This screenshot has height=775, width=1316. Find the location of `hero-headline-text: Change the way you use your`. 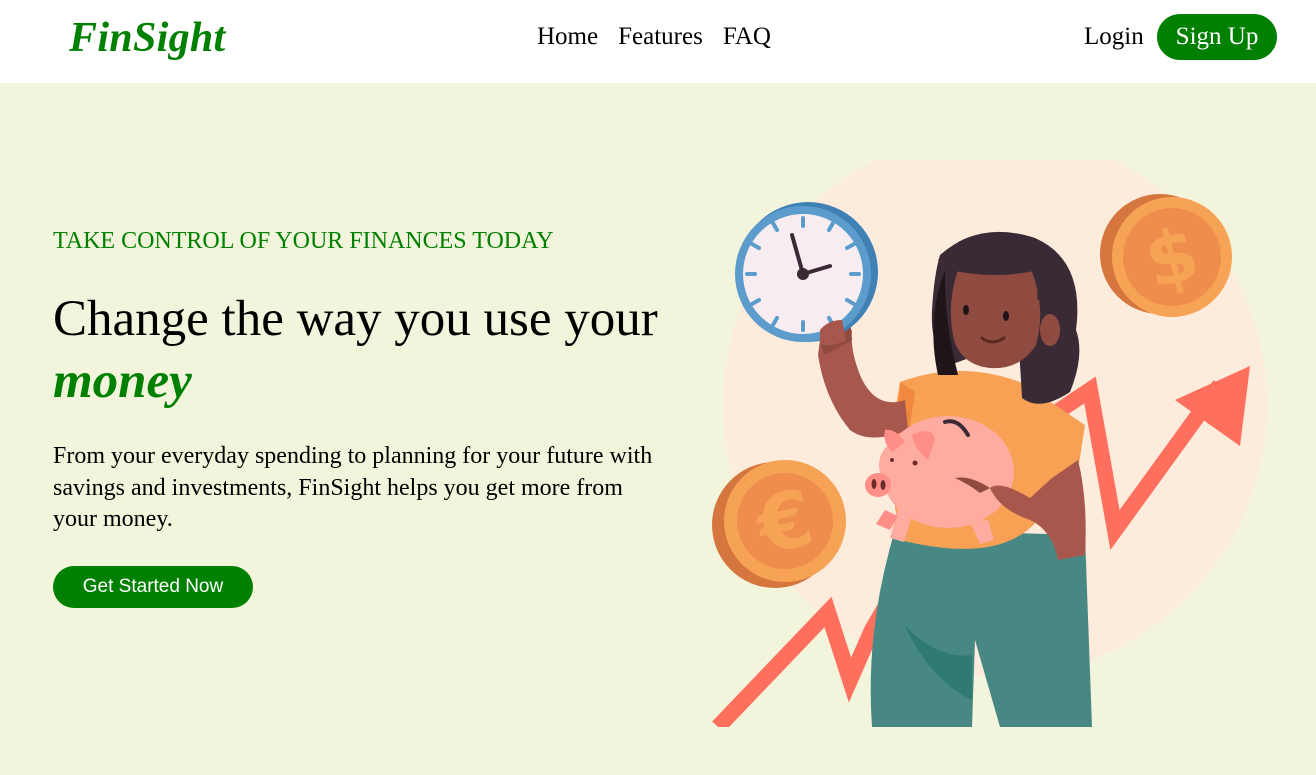

hero-headline-text: Change the way you use your is located at coordinates (355, 319).